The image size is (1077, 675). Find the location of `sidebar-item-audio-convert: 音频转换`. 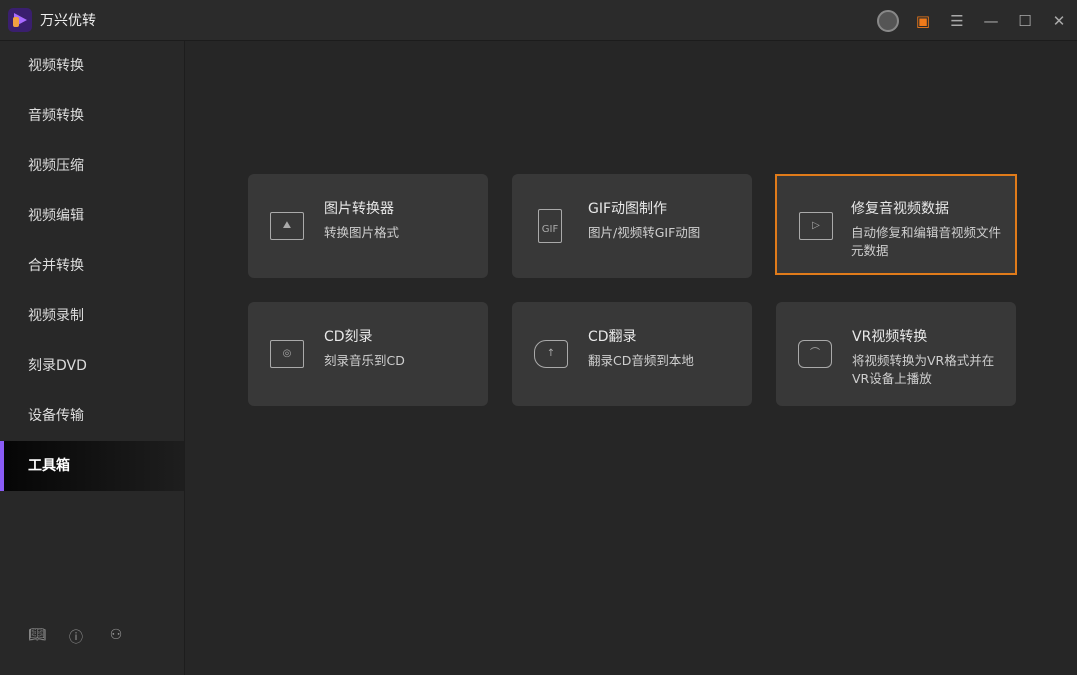

sidebar-item-audio-convert: 音频转换 is located at coordinates (92, 116).